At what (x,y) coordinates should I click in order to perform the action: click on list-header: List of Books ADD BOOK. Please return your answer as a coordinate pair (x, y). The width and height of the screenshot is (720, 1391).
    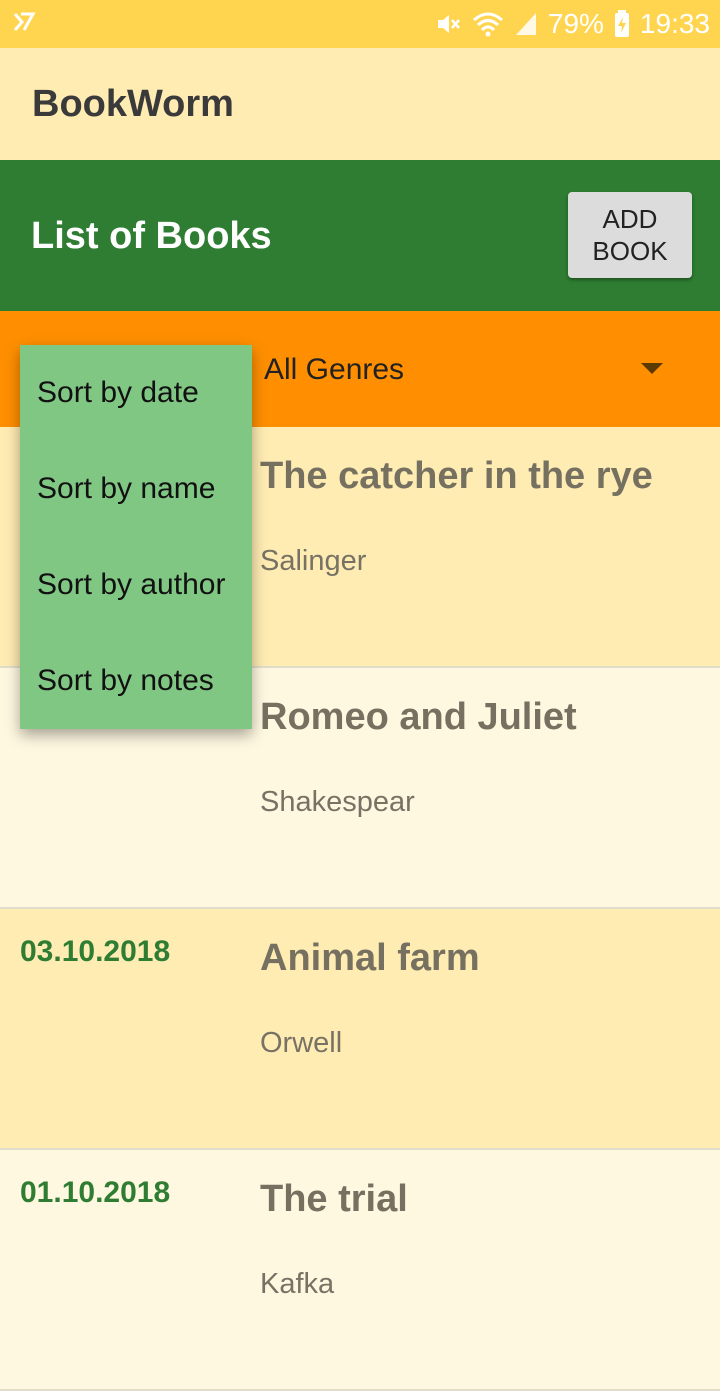
    Looking at the image, I should click on (360, 235).